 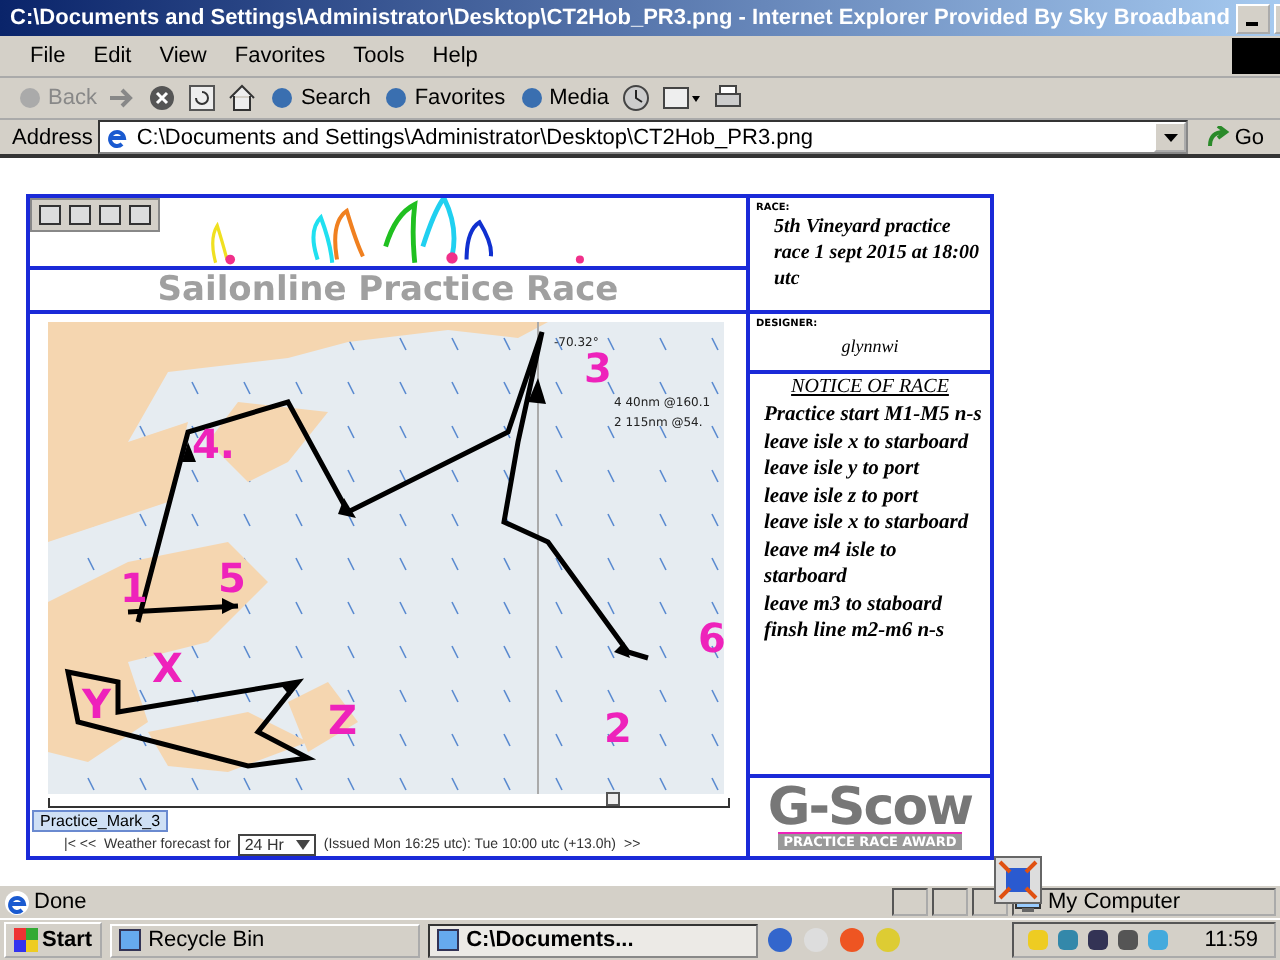 I want to click on address-field: C:\Documents and Settings\Administrator\Desktop\CT2Hob_PR3.png, so click(x=643, y=137).